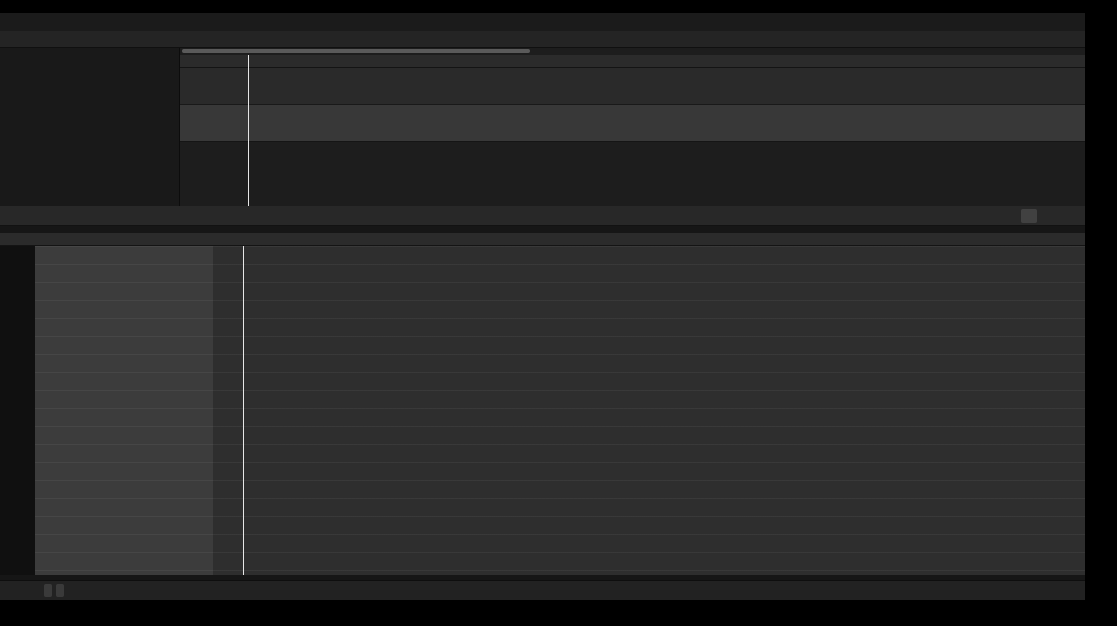  I want to click on arrangement-header, so click(542, 39).